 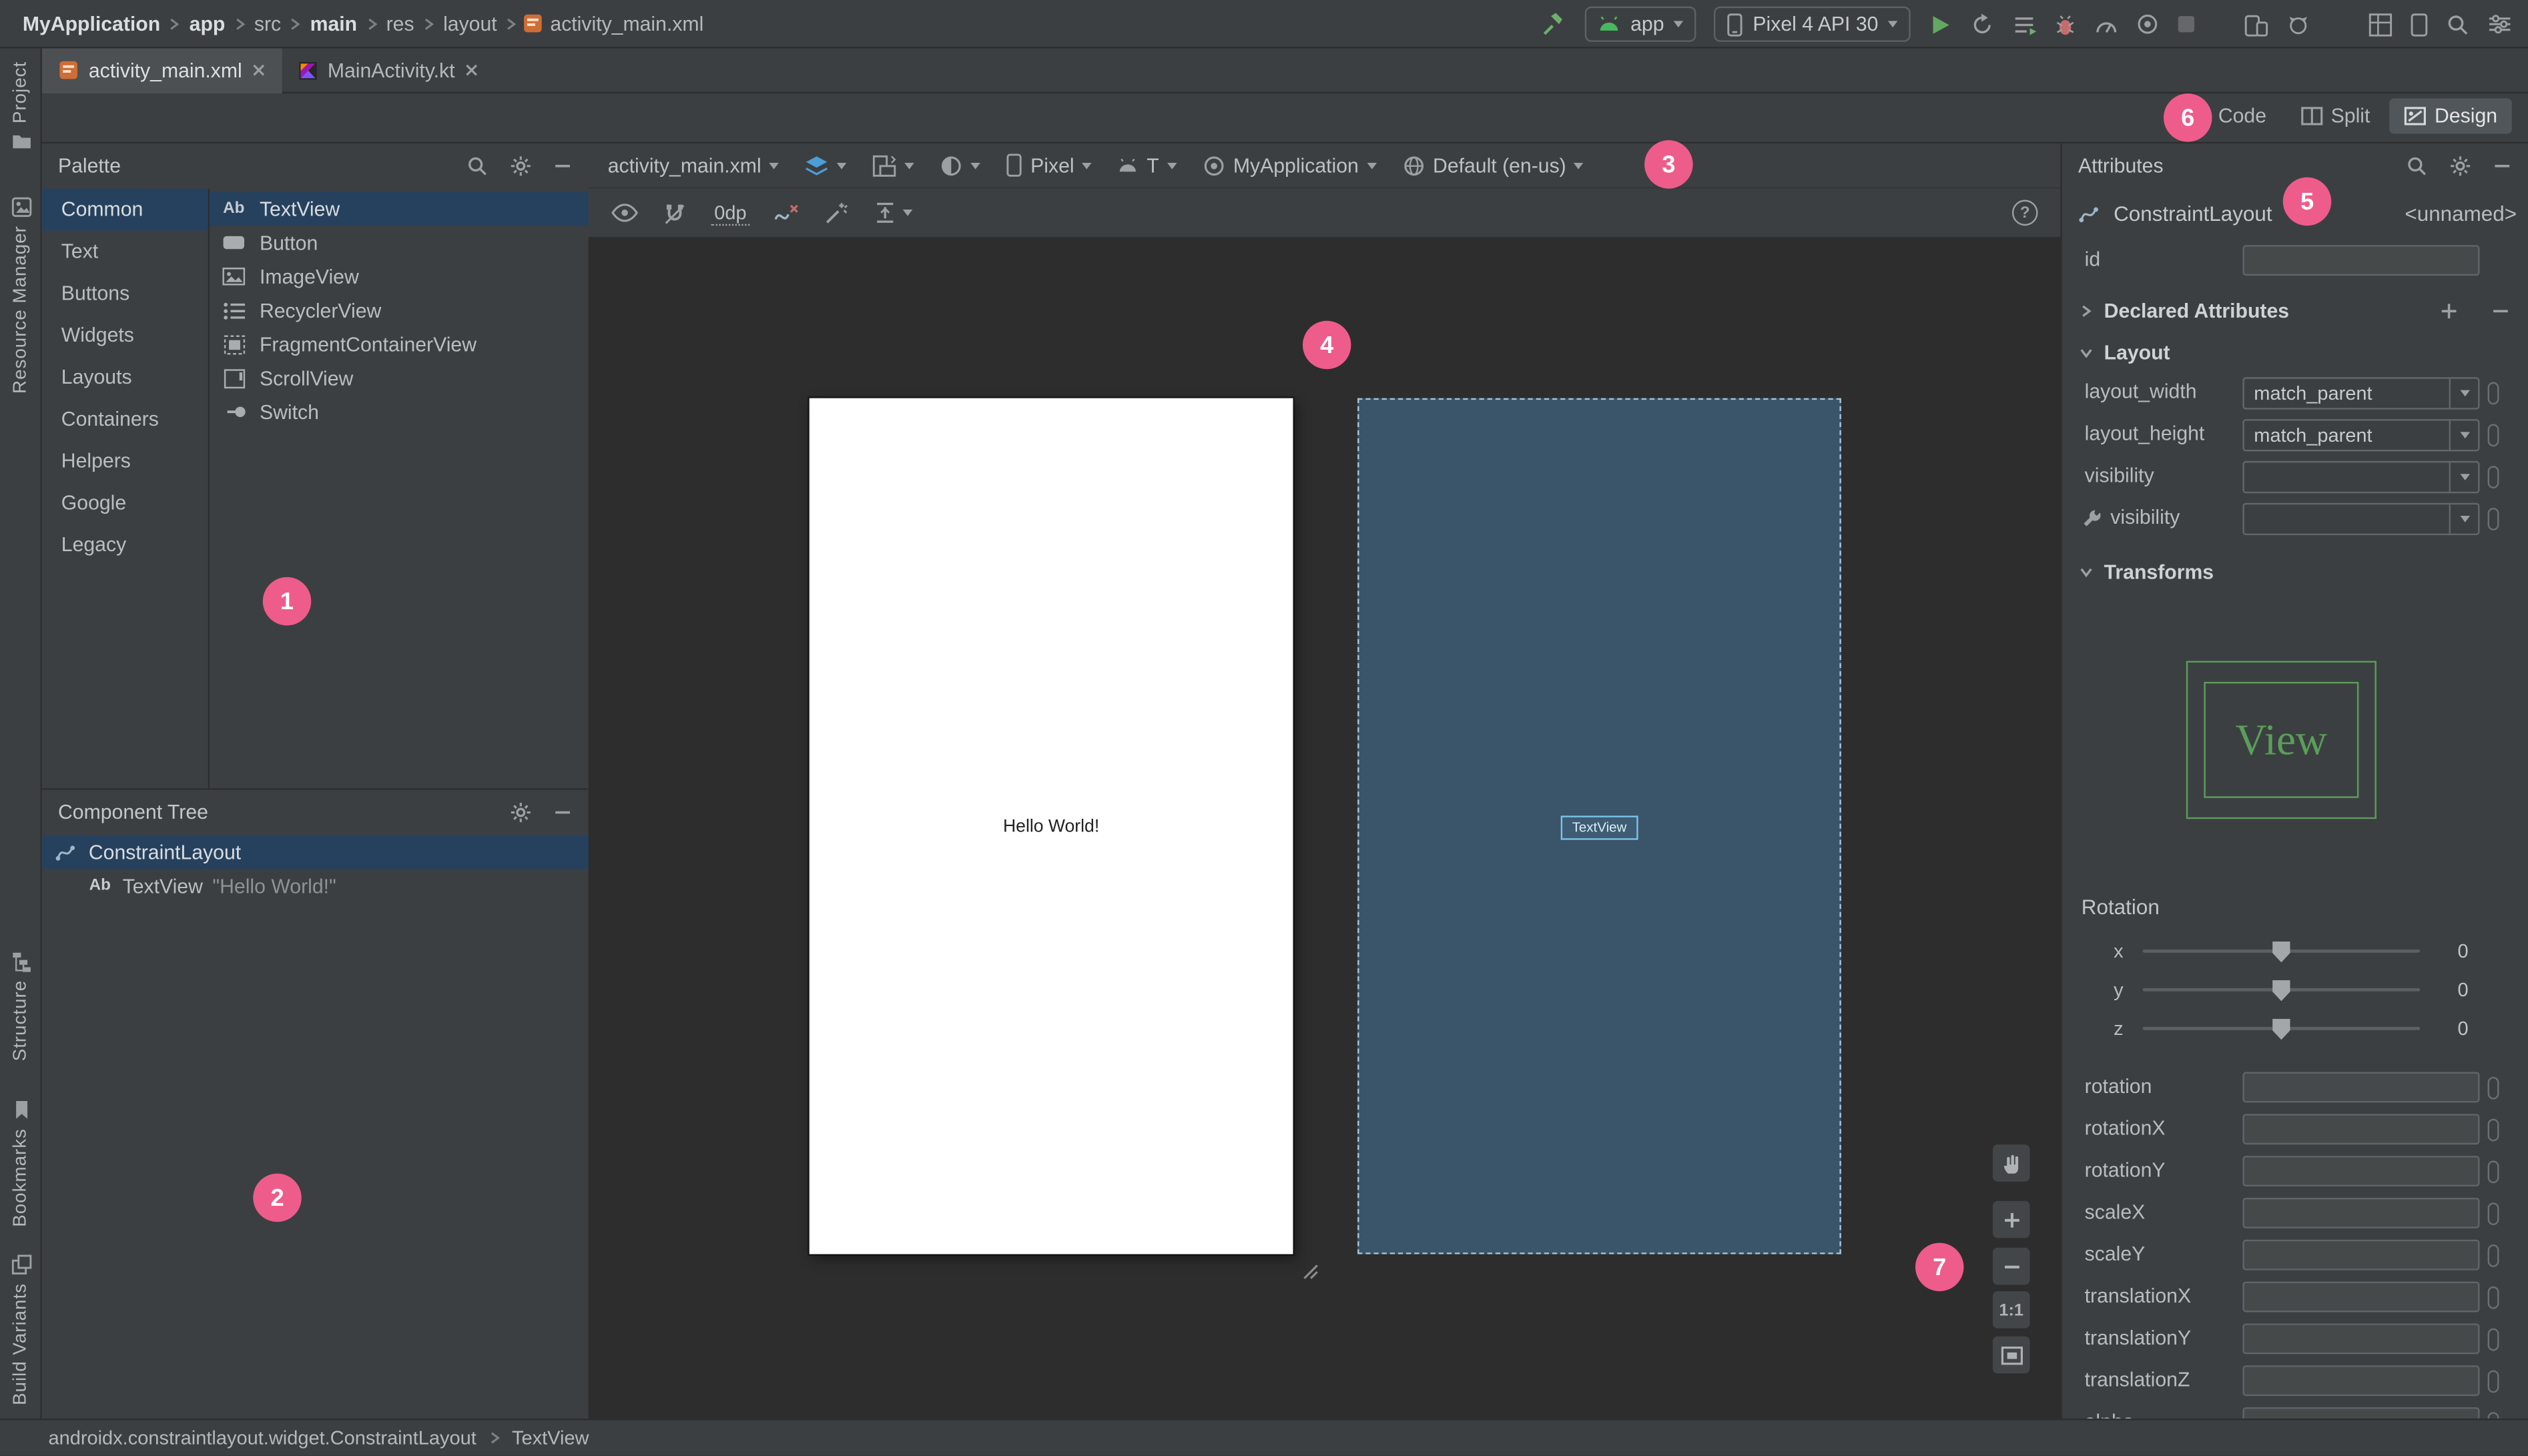 I want to click on settings-sliders-icon, so click(x=2500, y=24).